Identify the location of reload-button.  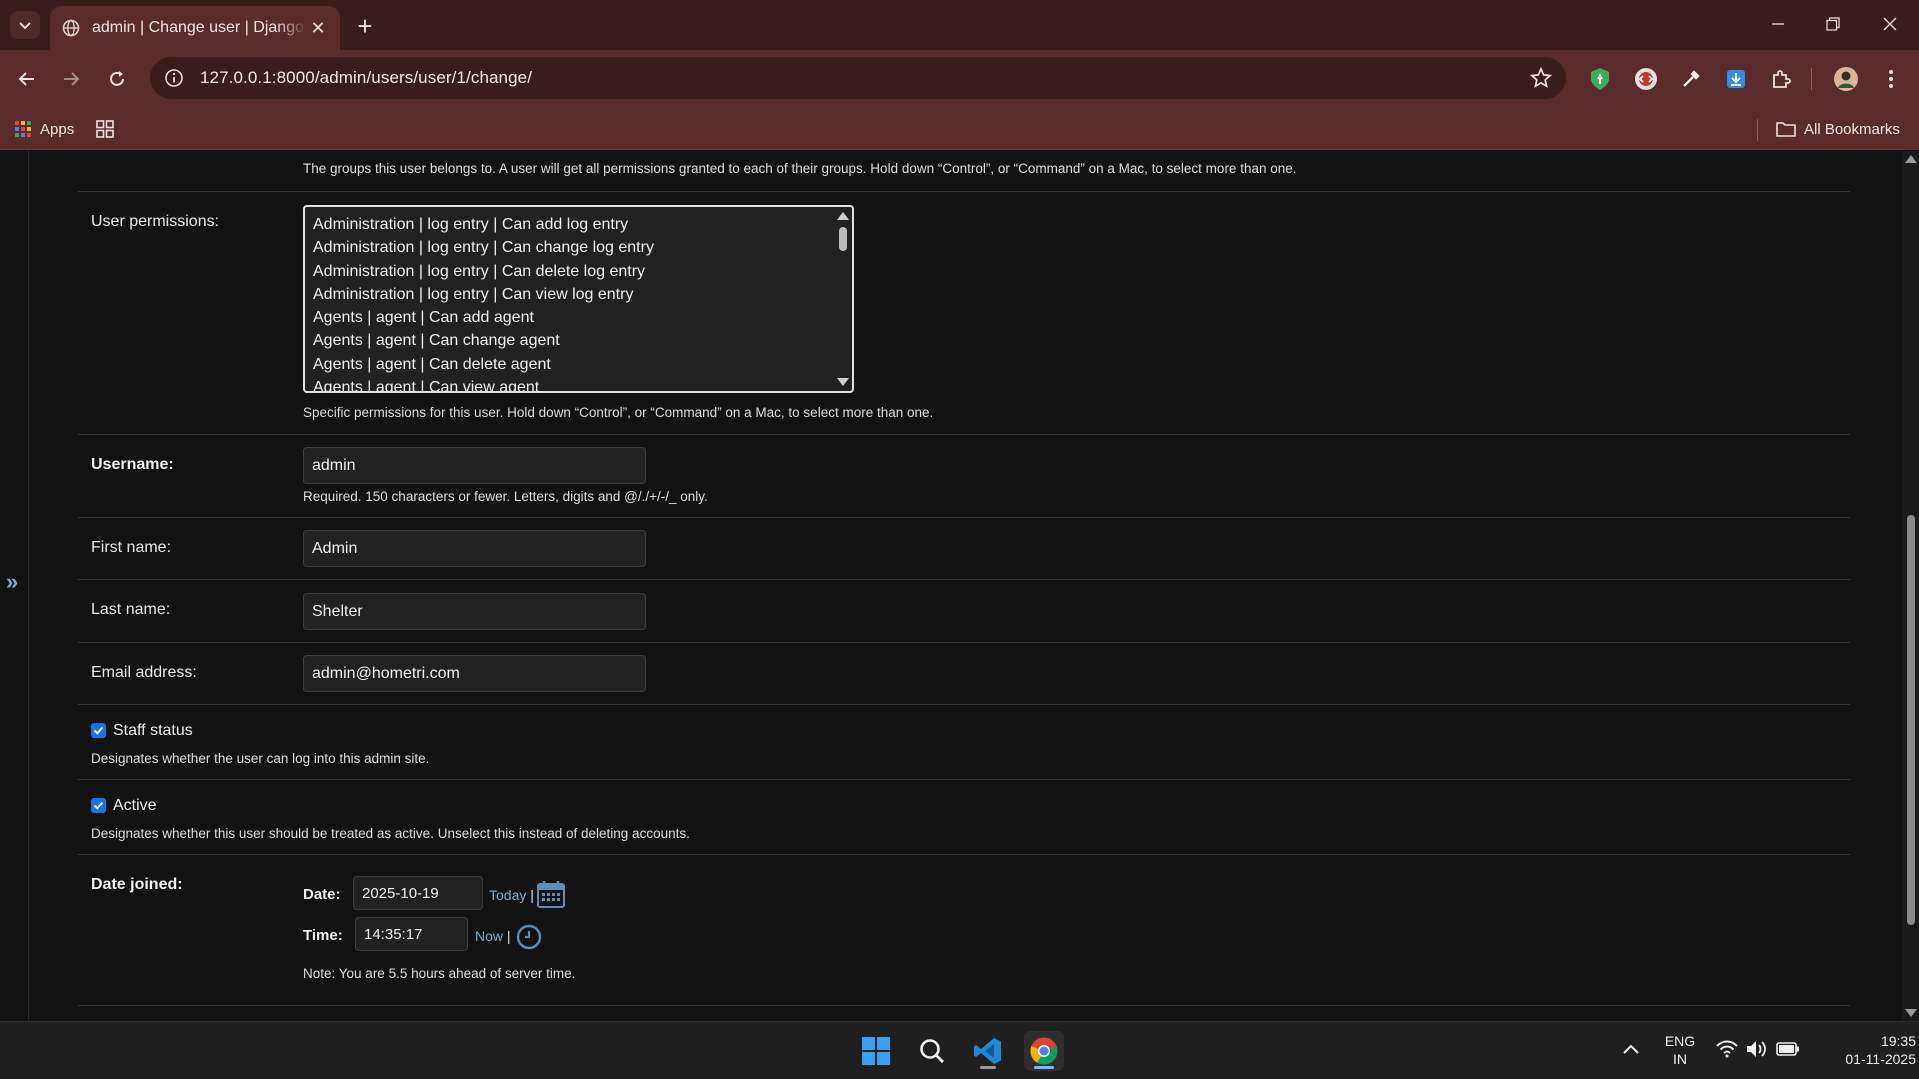
(117, 79).